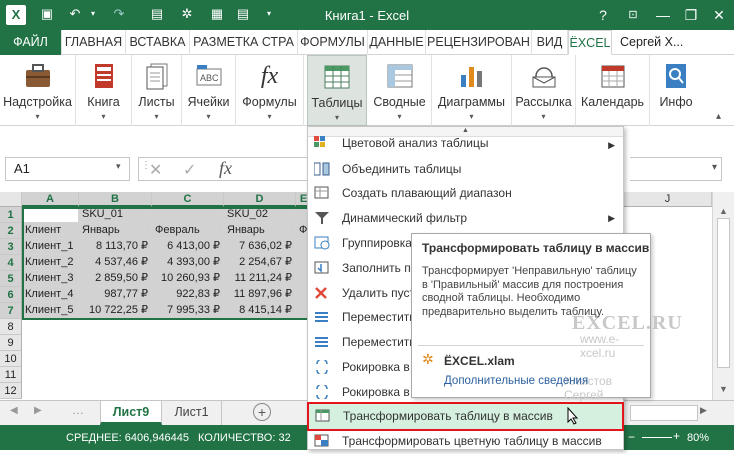  What do you see at coordinates (67, 169) in the screenshot?
I see `name-box: A1` at bounding box center [67, 169].